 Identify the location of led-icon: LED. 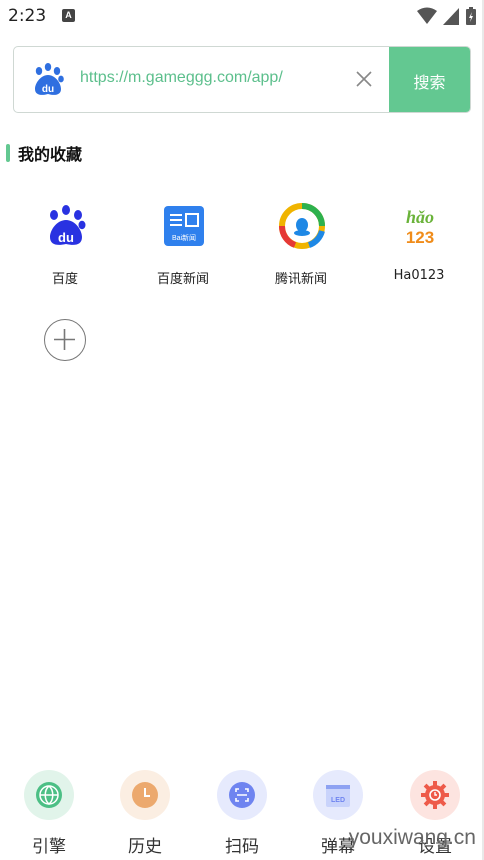
(338, 796).